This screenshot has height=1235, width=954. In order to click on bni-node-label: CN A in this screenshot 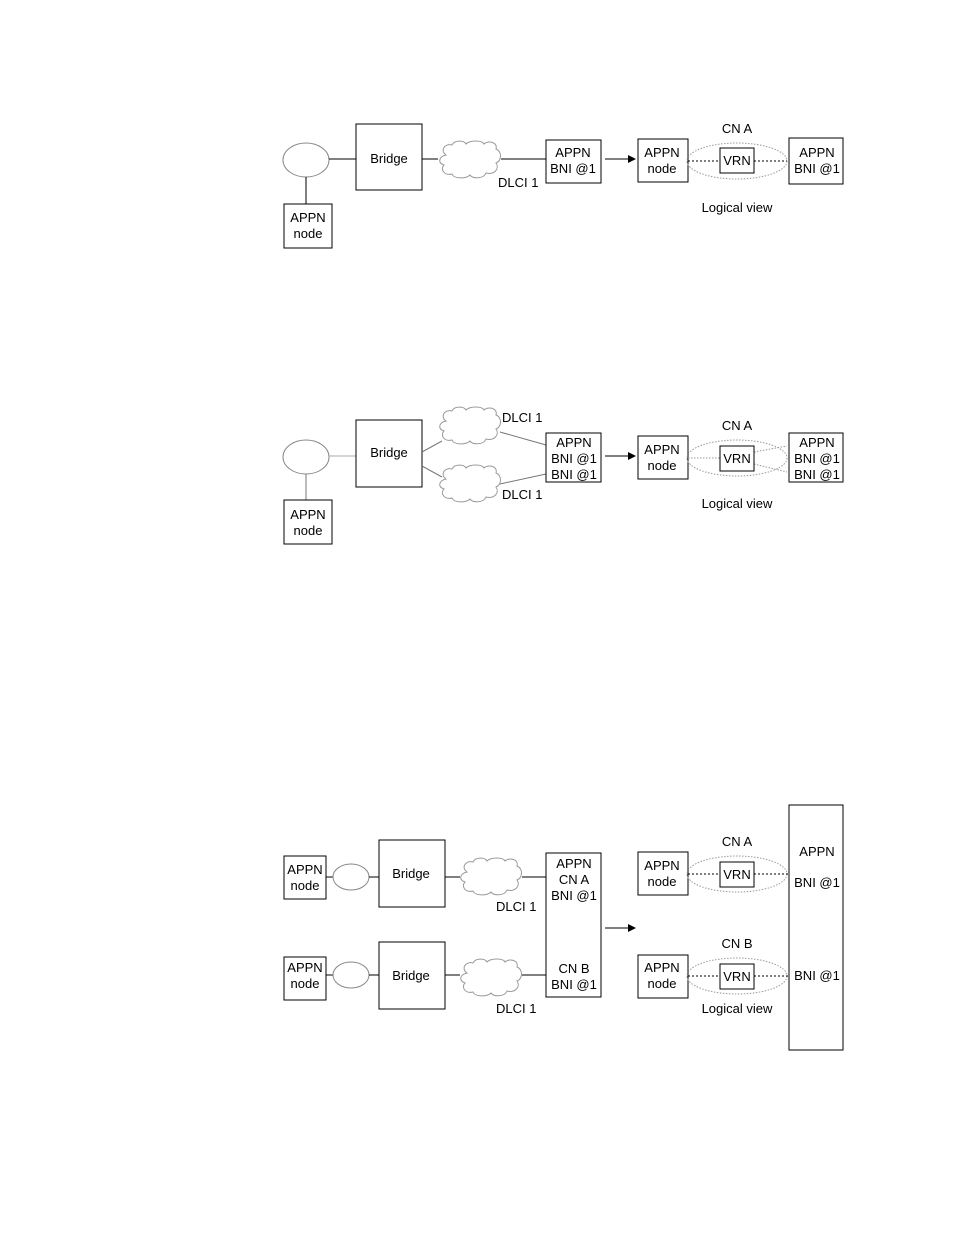, I will do `click(574, 879)`.